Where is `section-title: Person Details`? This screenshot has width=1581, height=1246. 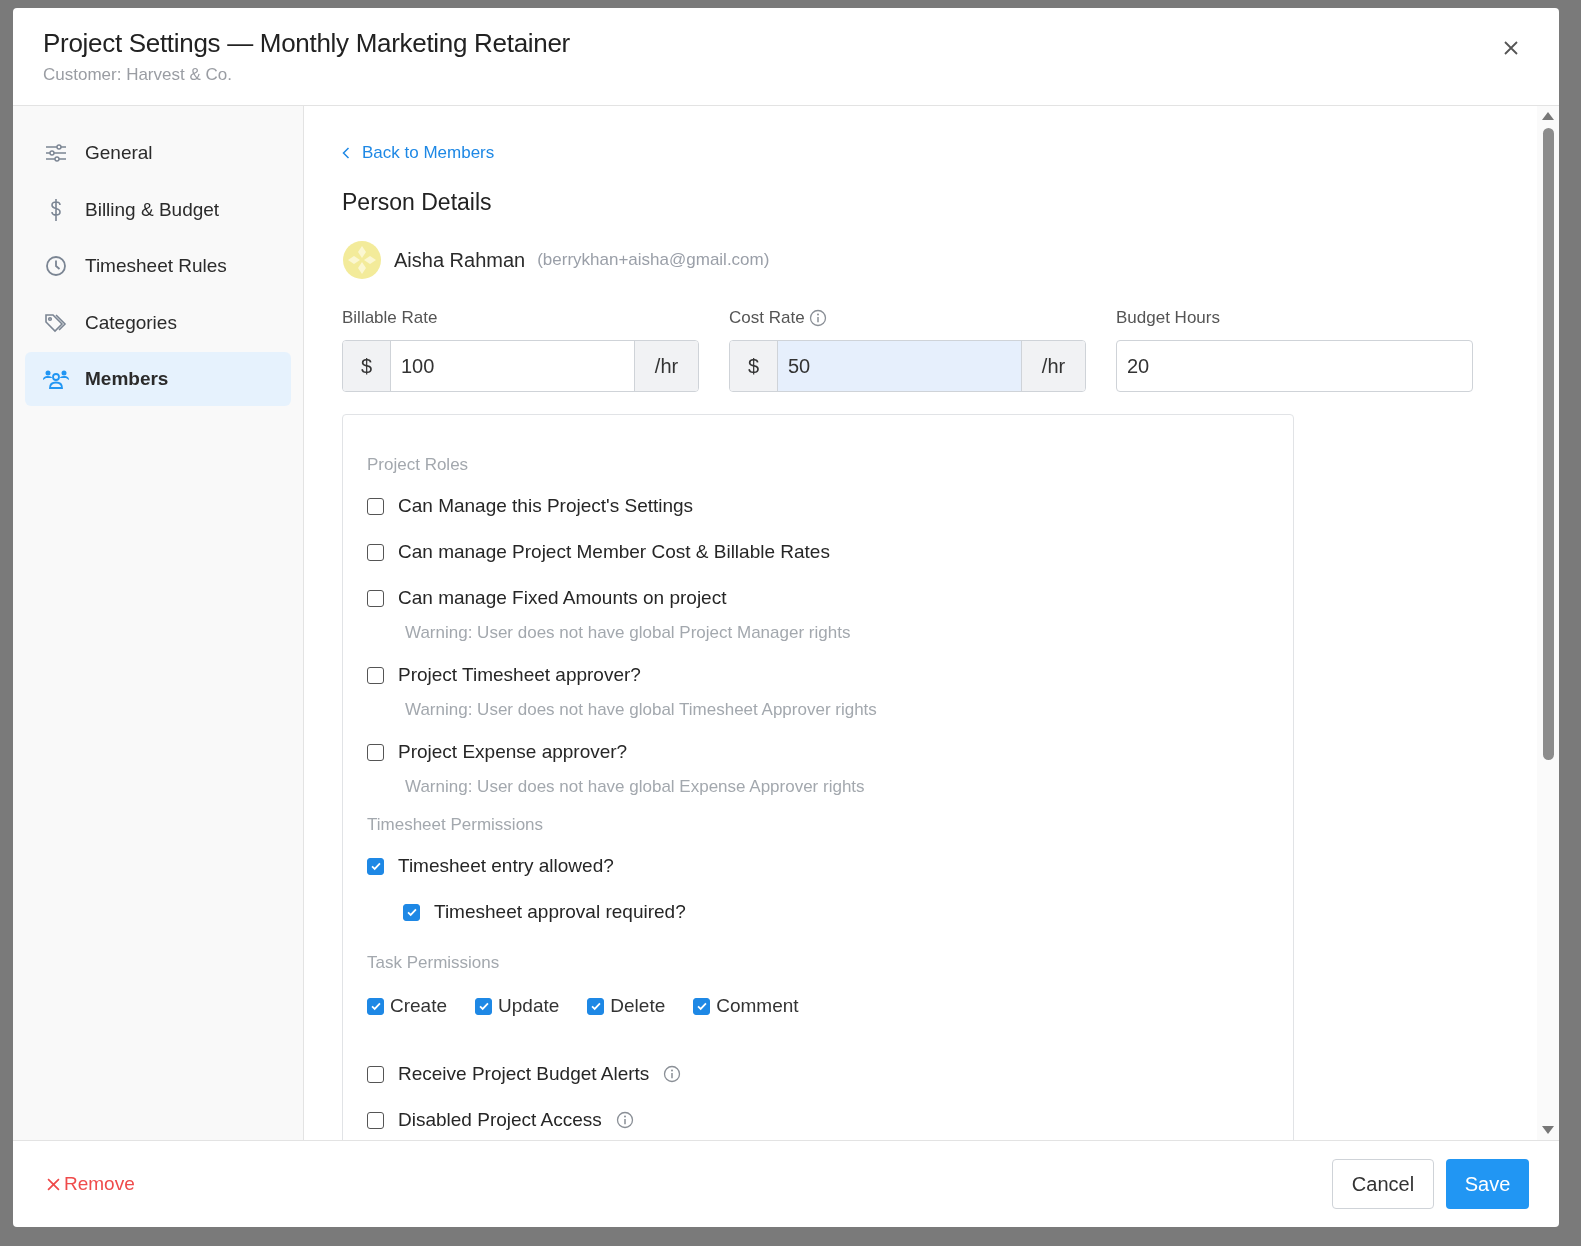 section-title: Person Details is located at coordinates (417, 202).